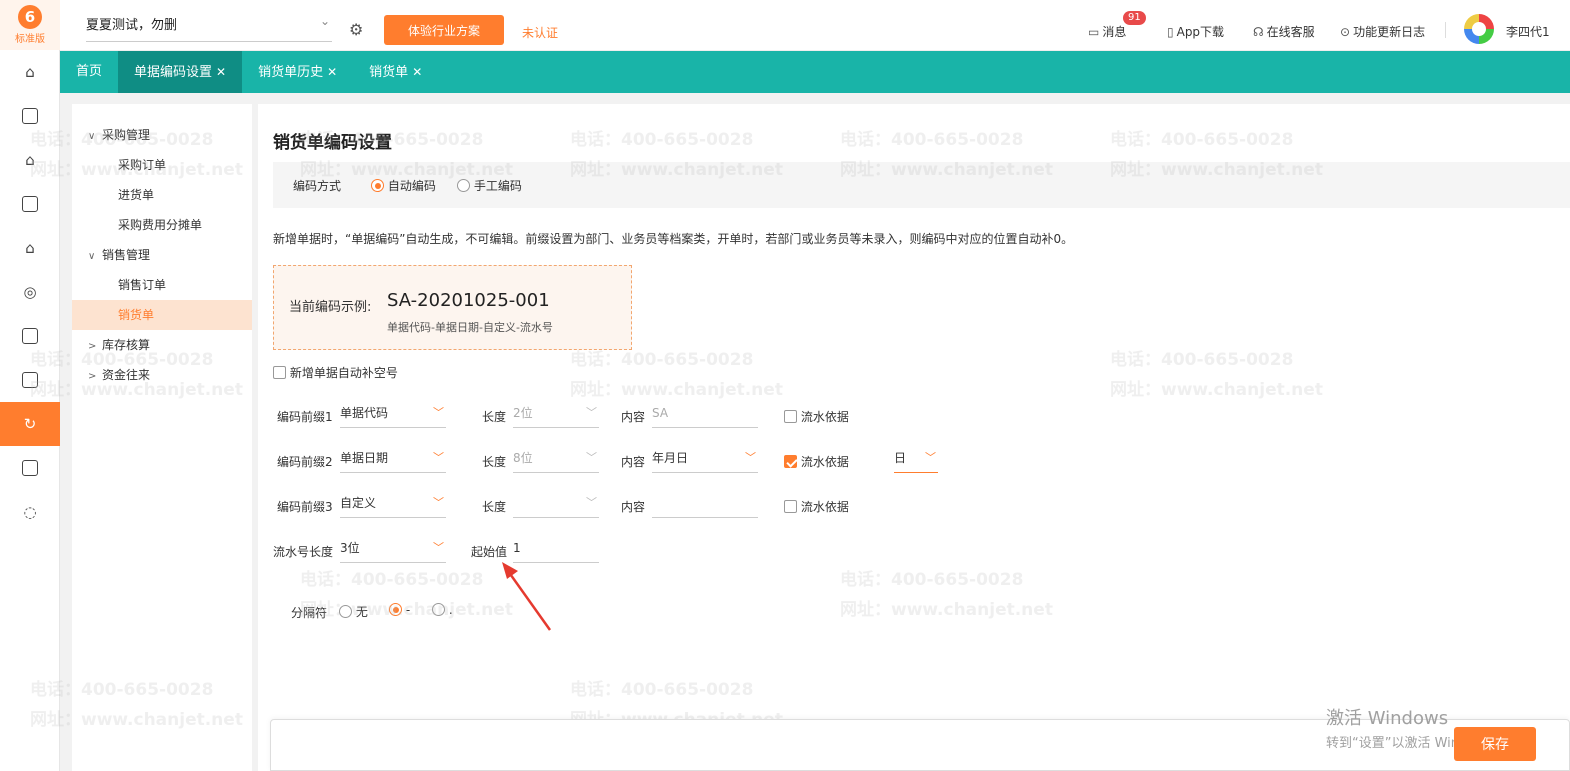 Image resolution: width=1570 pixels, height=771 pixels. What do you see at coordinates (393, 550) in the screenshot?
I see `serial-length-select: 3位 ﹀` at bounding box center [393, 550].